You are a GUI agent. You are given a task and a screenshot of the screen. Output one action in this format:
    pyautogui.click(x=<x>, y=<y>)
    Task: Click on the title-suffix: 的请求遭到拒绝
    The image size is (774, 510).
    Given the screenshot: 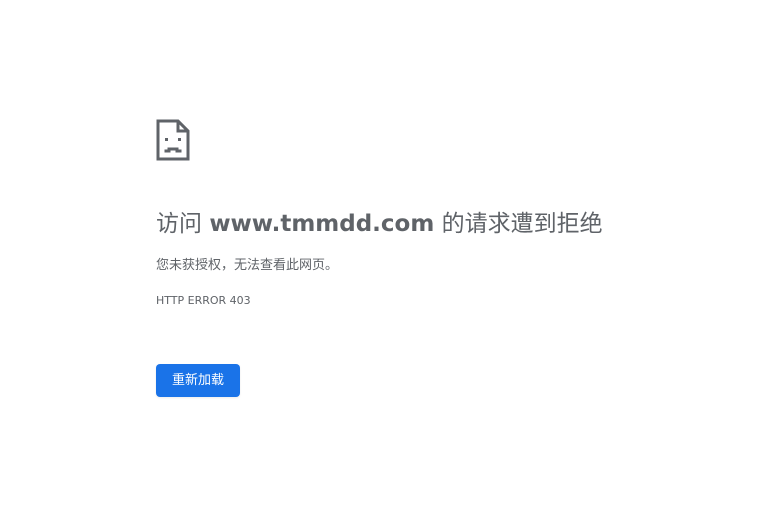 What is the action you would take?
    pyautogui.click(x=518, y=224)
    